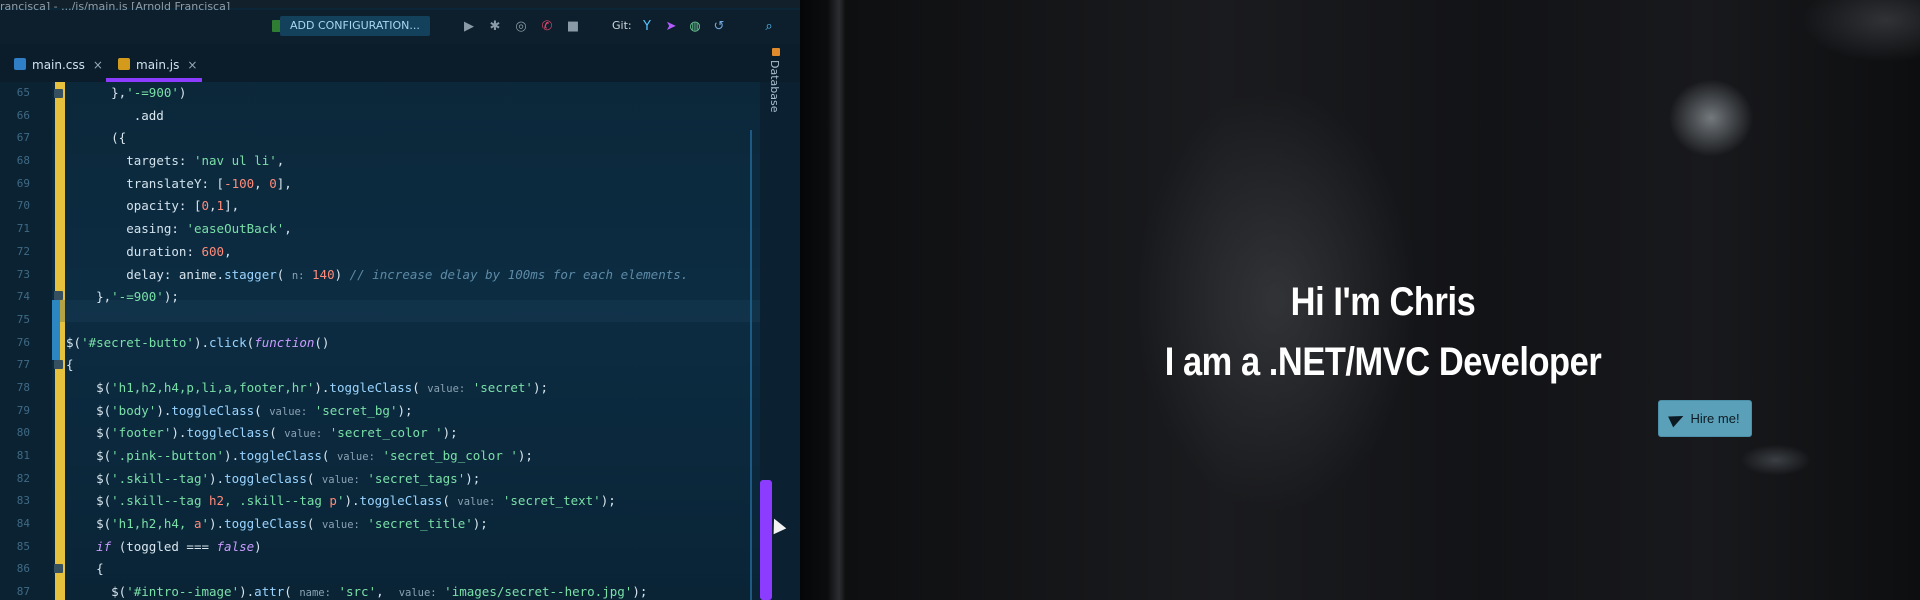 This screenshot has width=1920, height=600. I want to click on coverage-icon: ◎, so click(521, 26).